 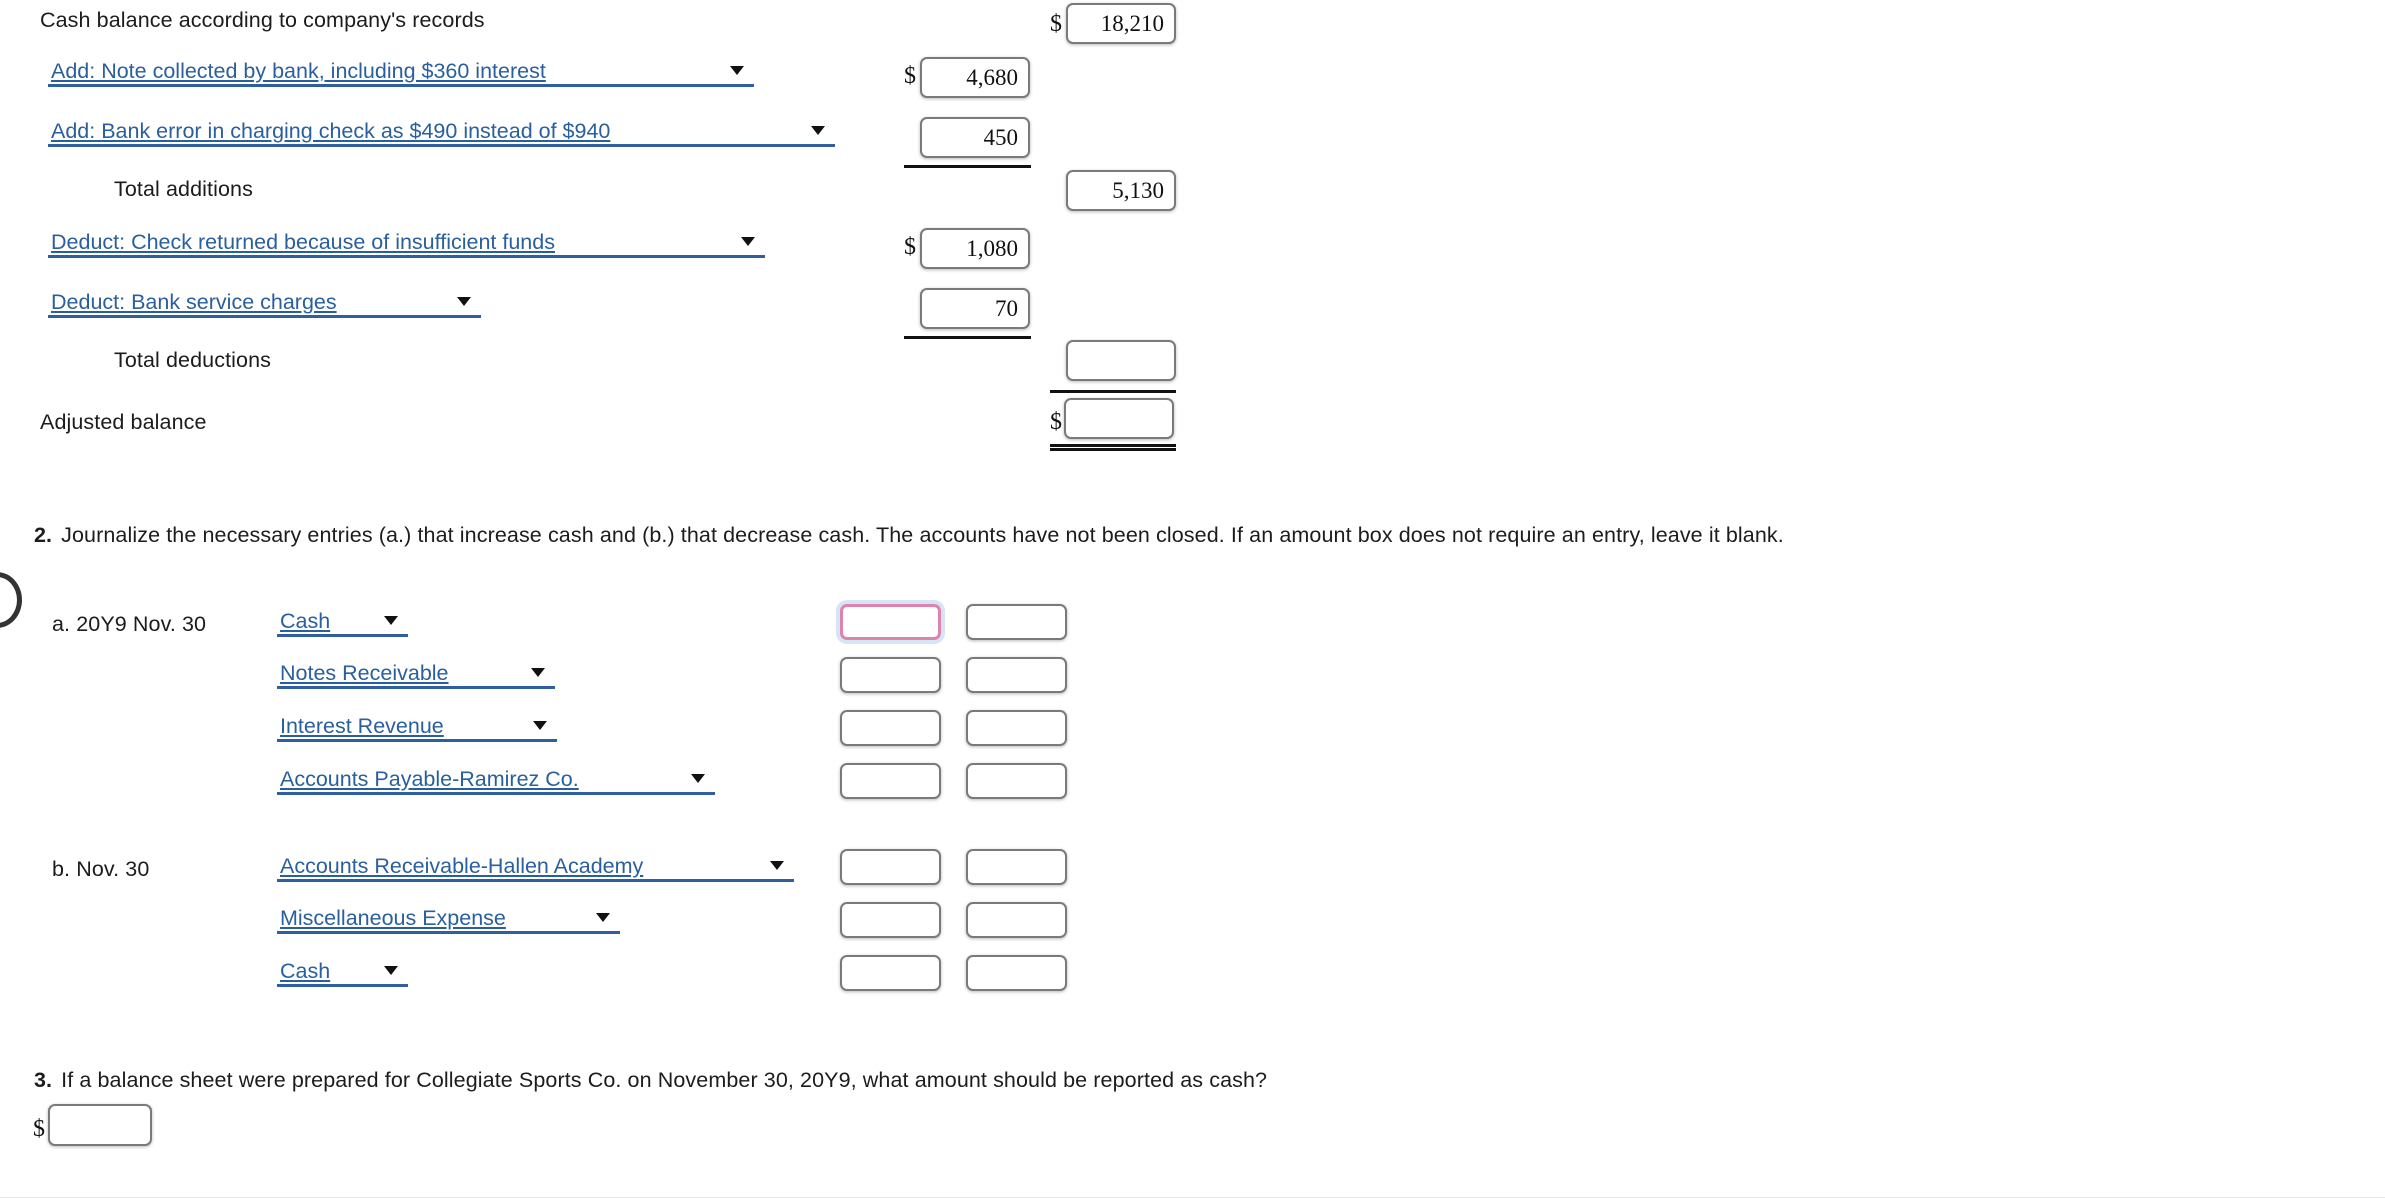 I want to click on opening-balance-box: 18,210, so click(x=1121, y=23).